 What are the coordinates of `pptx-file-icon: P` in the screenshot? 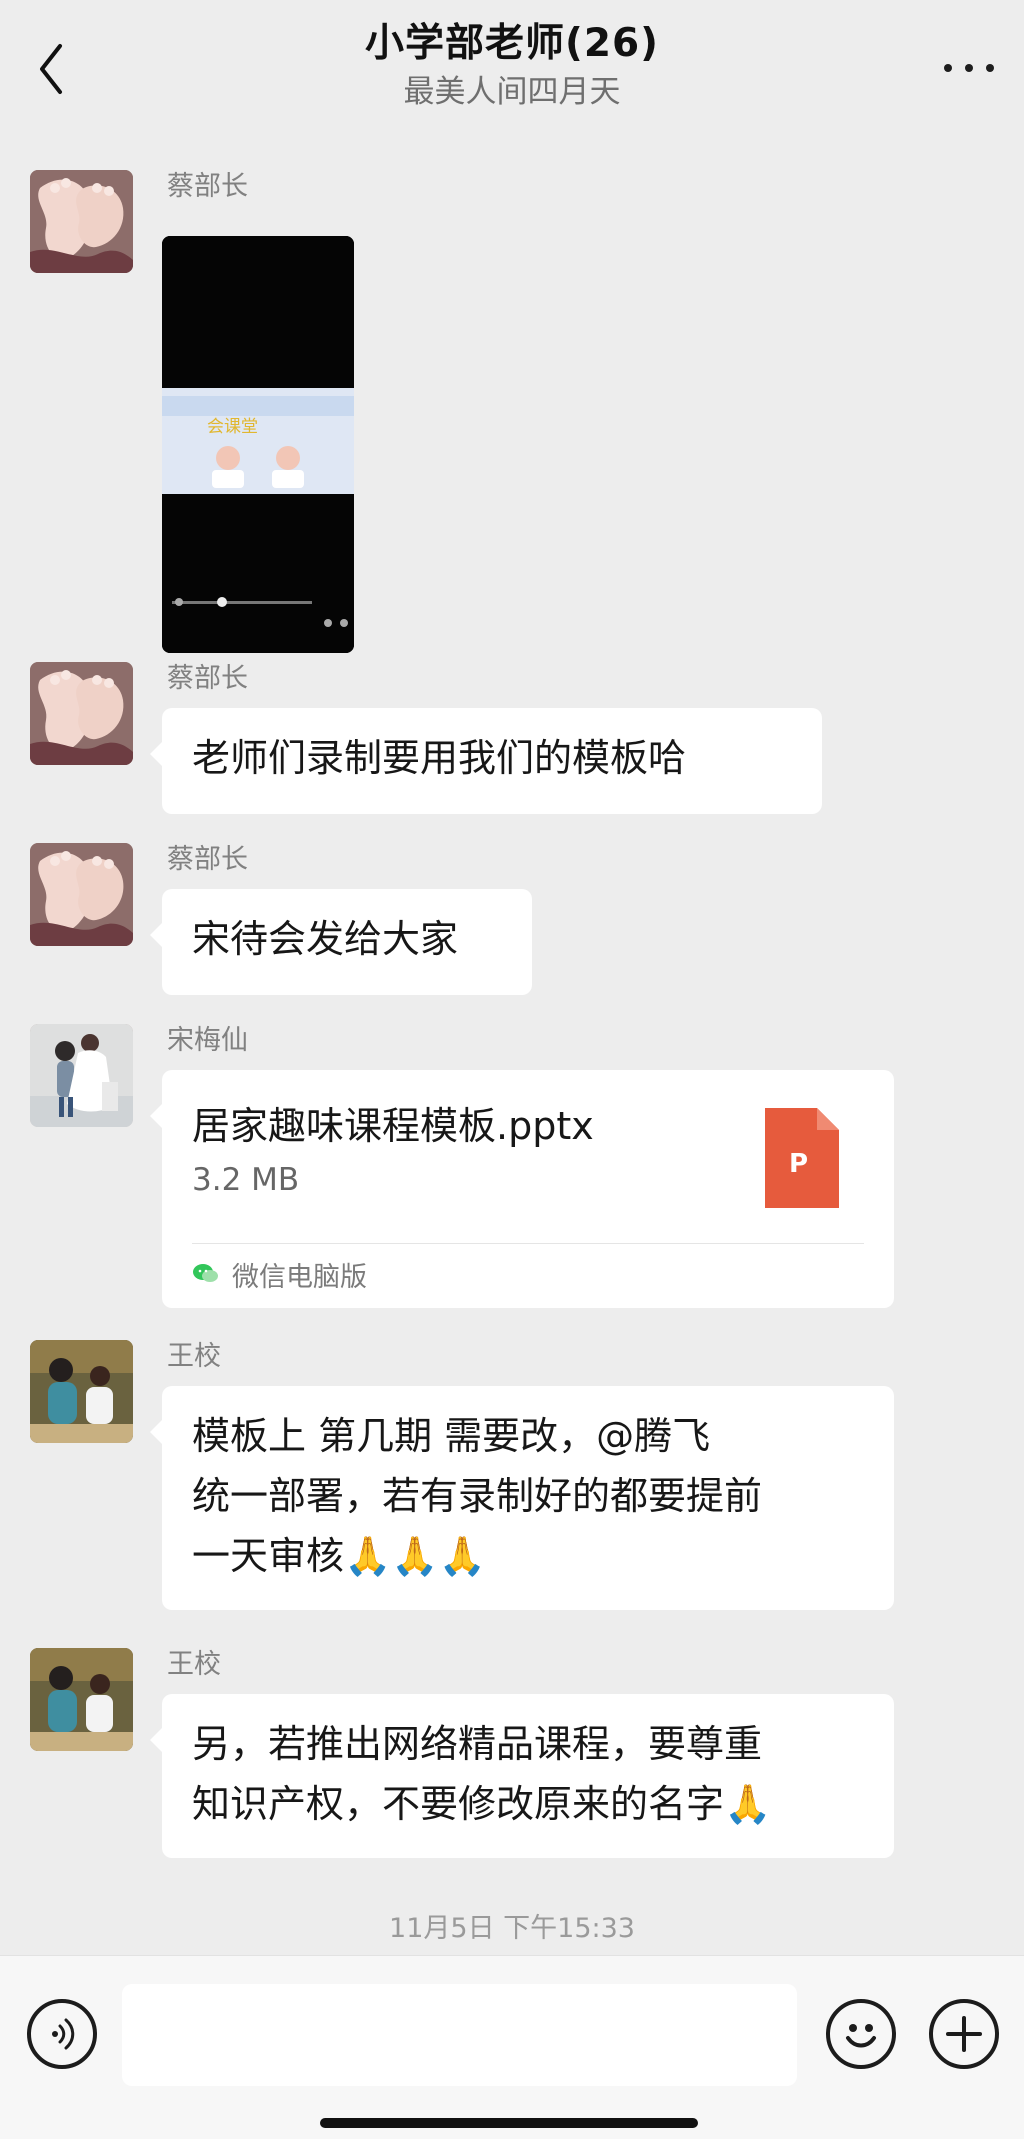 It's located at (802, 1158).